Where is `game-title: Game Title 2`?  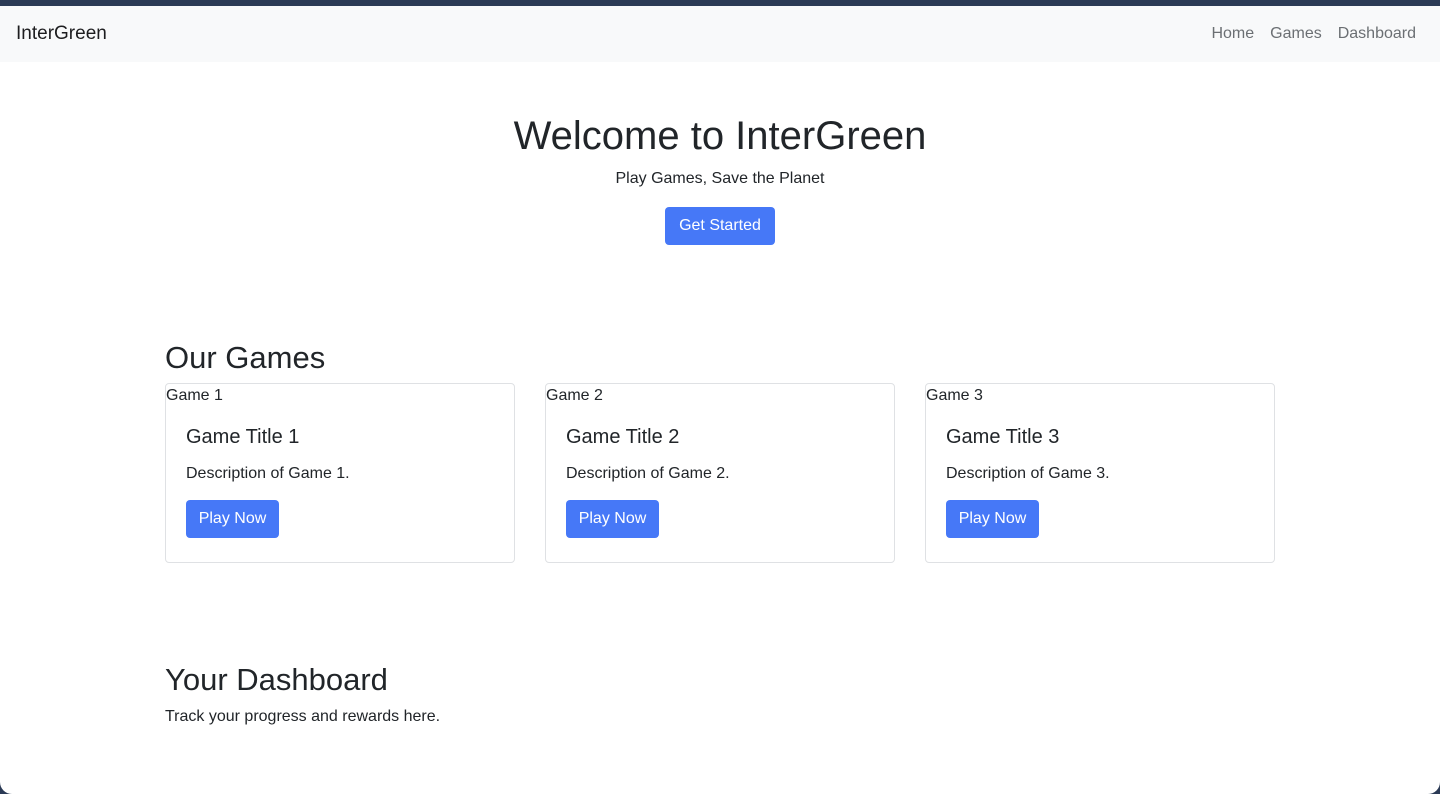 game-title: Game Title 2 is located at coordinates (623, 437).